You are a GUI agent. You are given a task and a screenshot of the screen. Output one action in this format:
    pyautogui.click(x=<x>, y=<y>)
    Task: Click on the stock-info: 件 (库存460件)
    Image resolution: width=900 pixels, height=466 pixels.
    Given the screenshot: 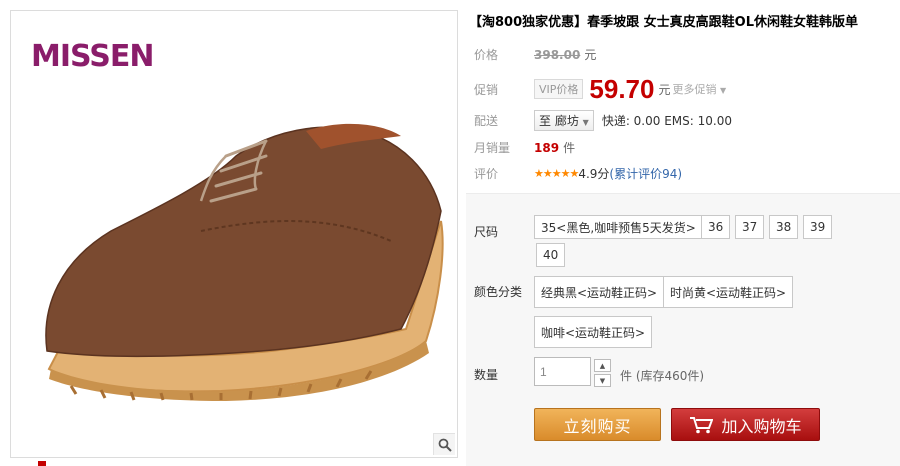 What is the action you would take?
    pyautogui.click(x=662, y=376)
    